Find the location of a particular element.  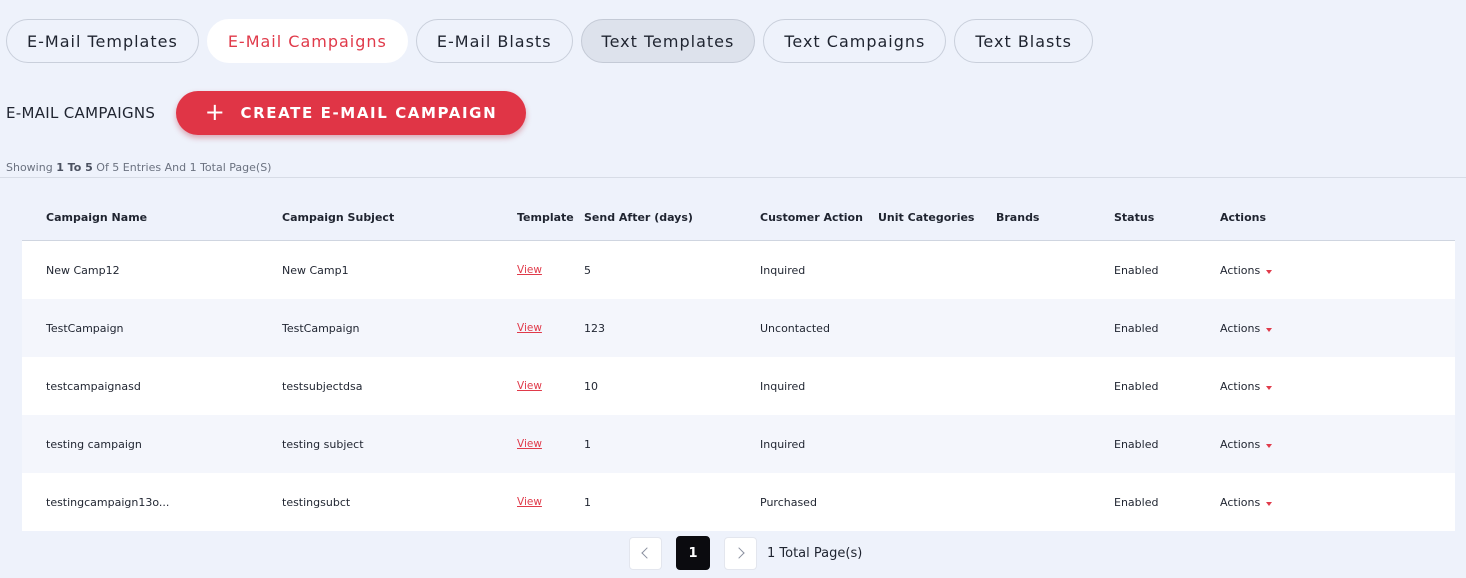

cell-send-after: 10 is located at coordinates (591, 386).